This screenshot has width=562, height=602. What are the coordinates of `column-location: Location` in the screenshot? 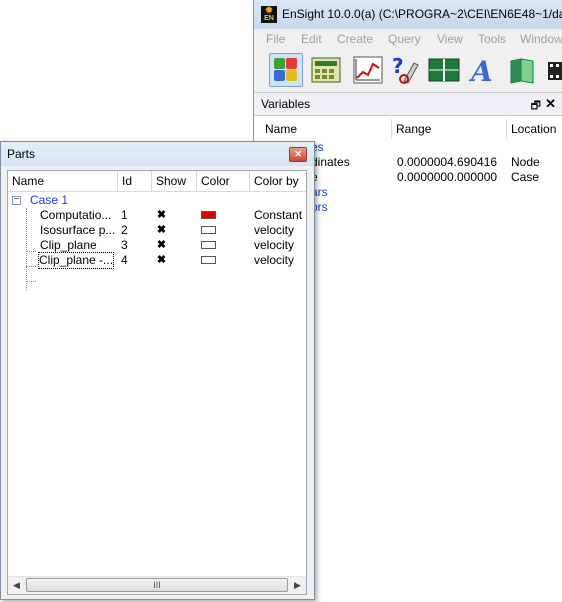 It's located at (534, 129).